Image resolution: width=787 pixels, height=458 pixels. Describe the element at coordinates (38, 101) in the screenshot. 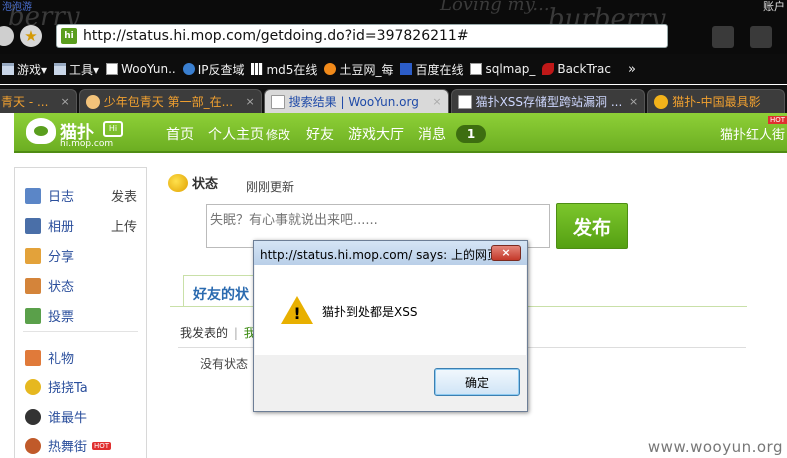

I see `tab-1: 青天 - ... ×` at that location.